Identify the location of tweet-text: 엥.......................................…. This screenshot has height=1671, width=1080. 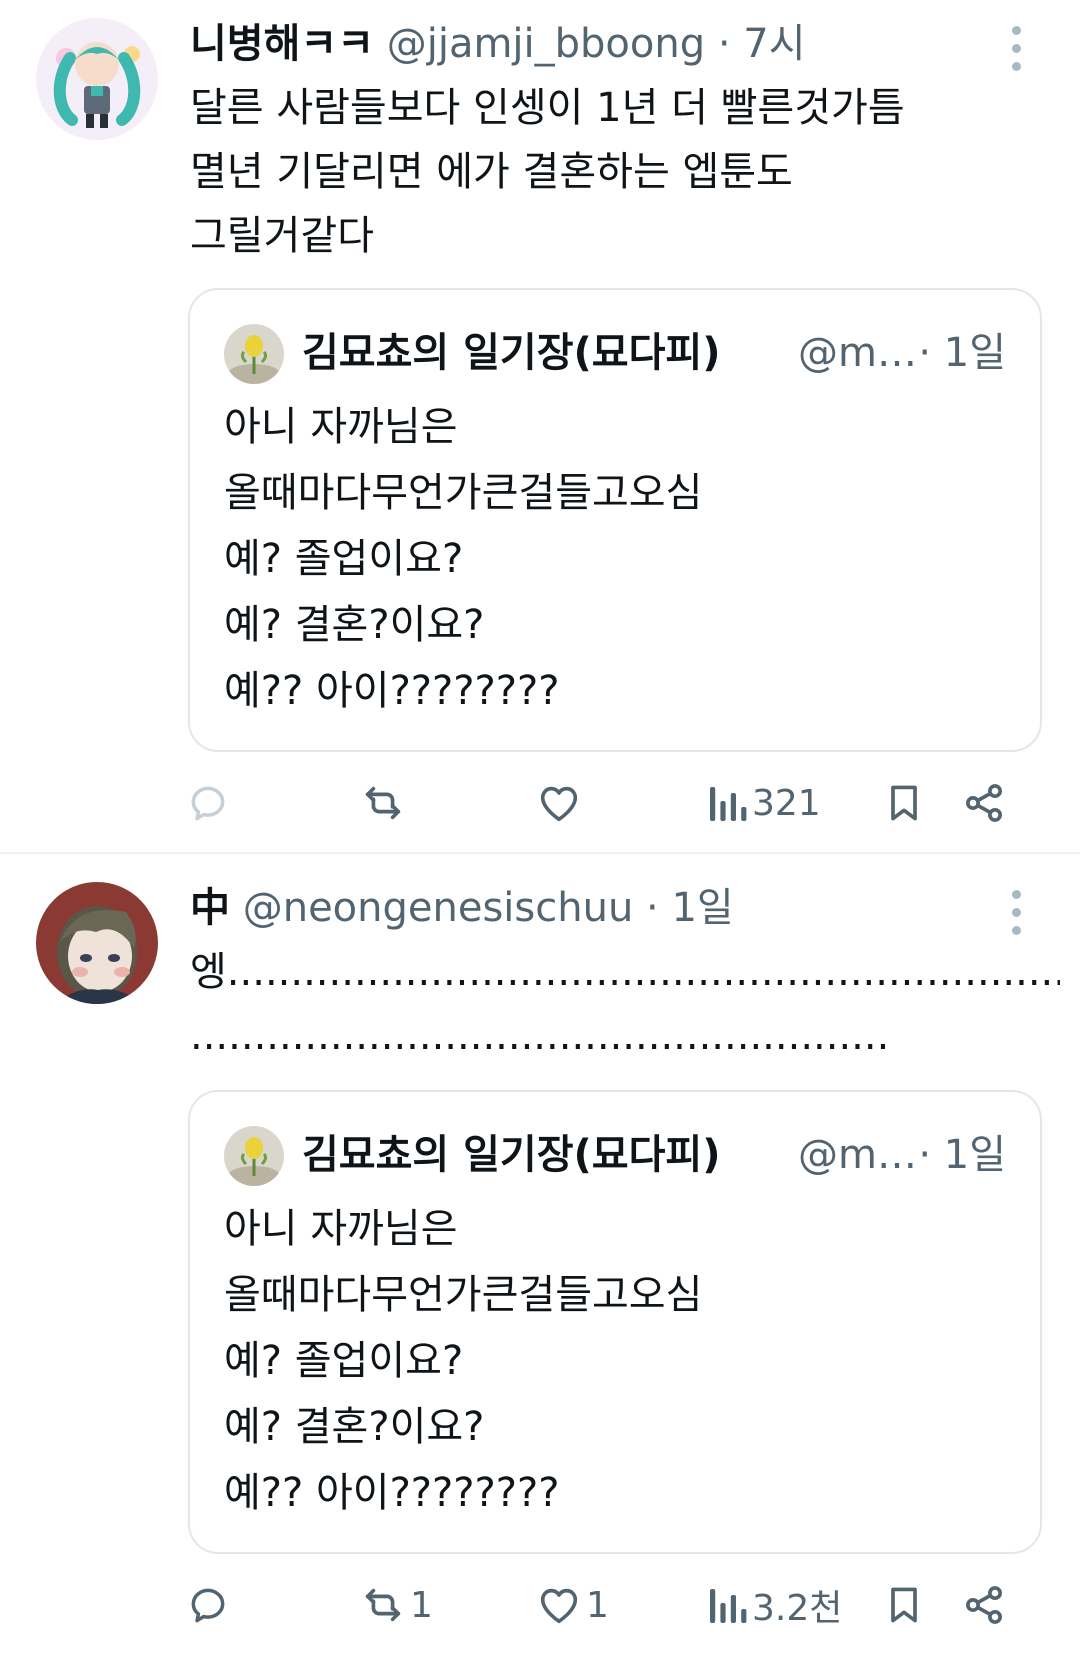
(625, 1004).